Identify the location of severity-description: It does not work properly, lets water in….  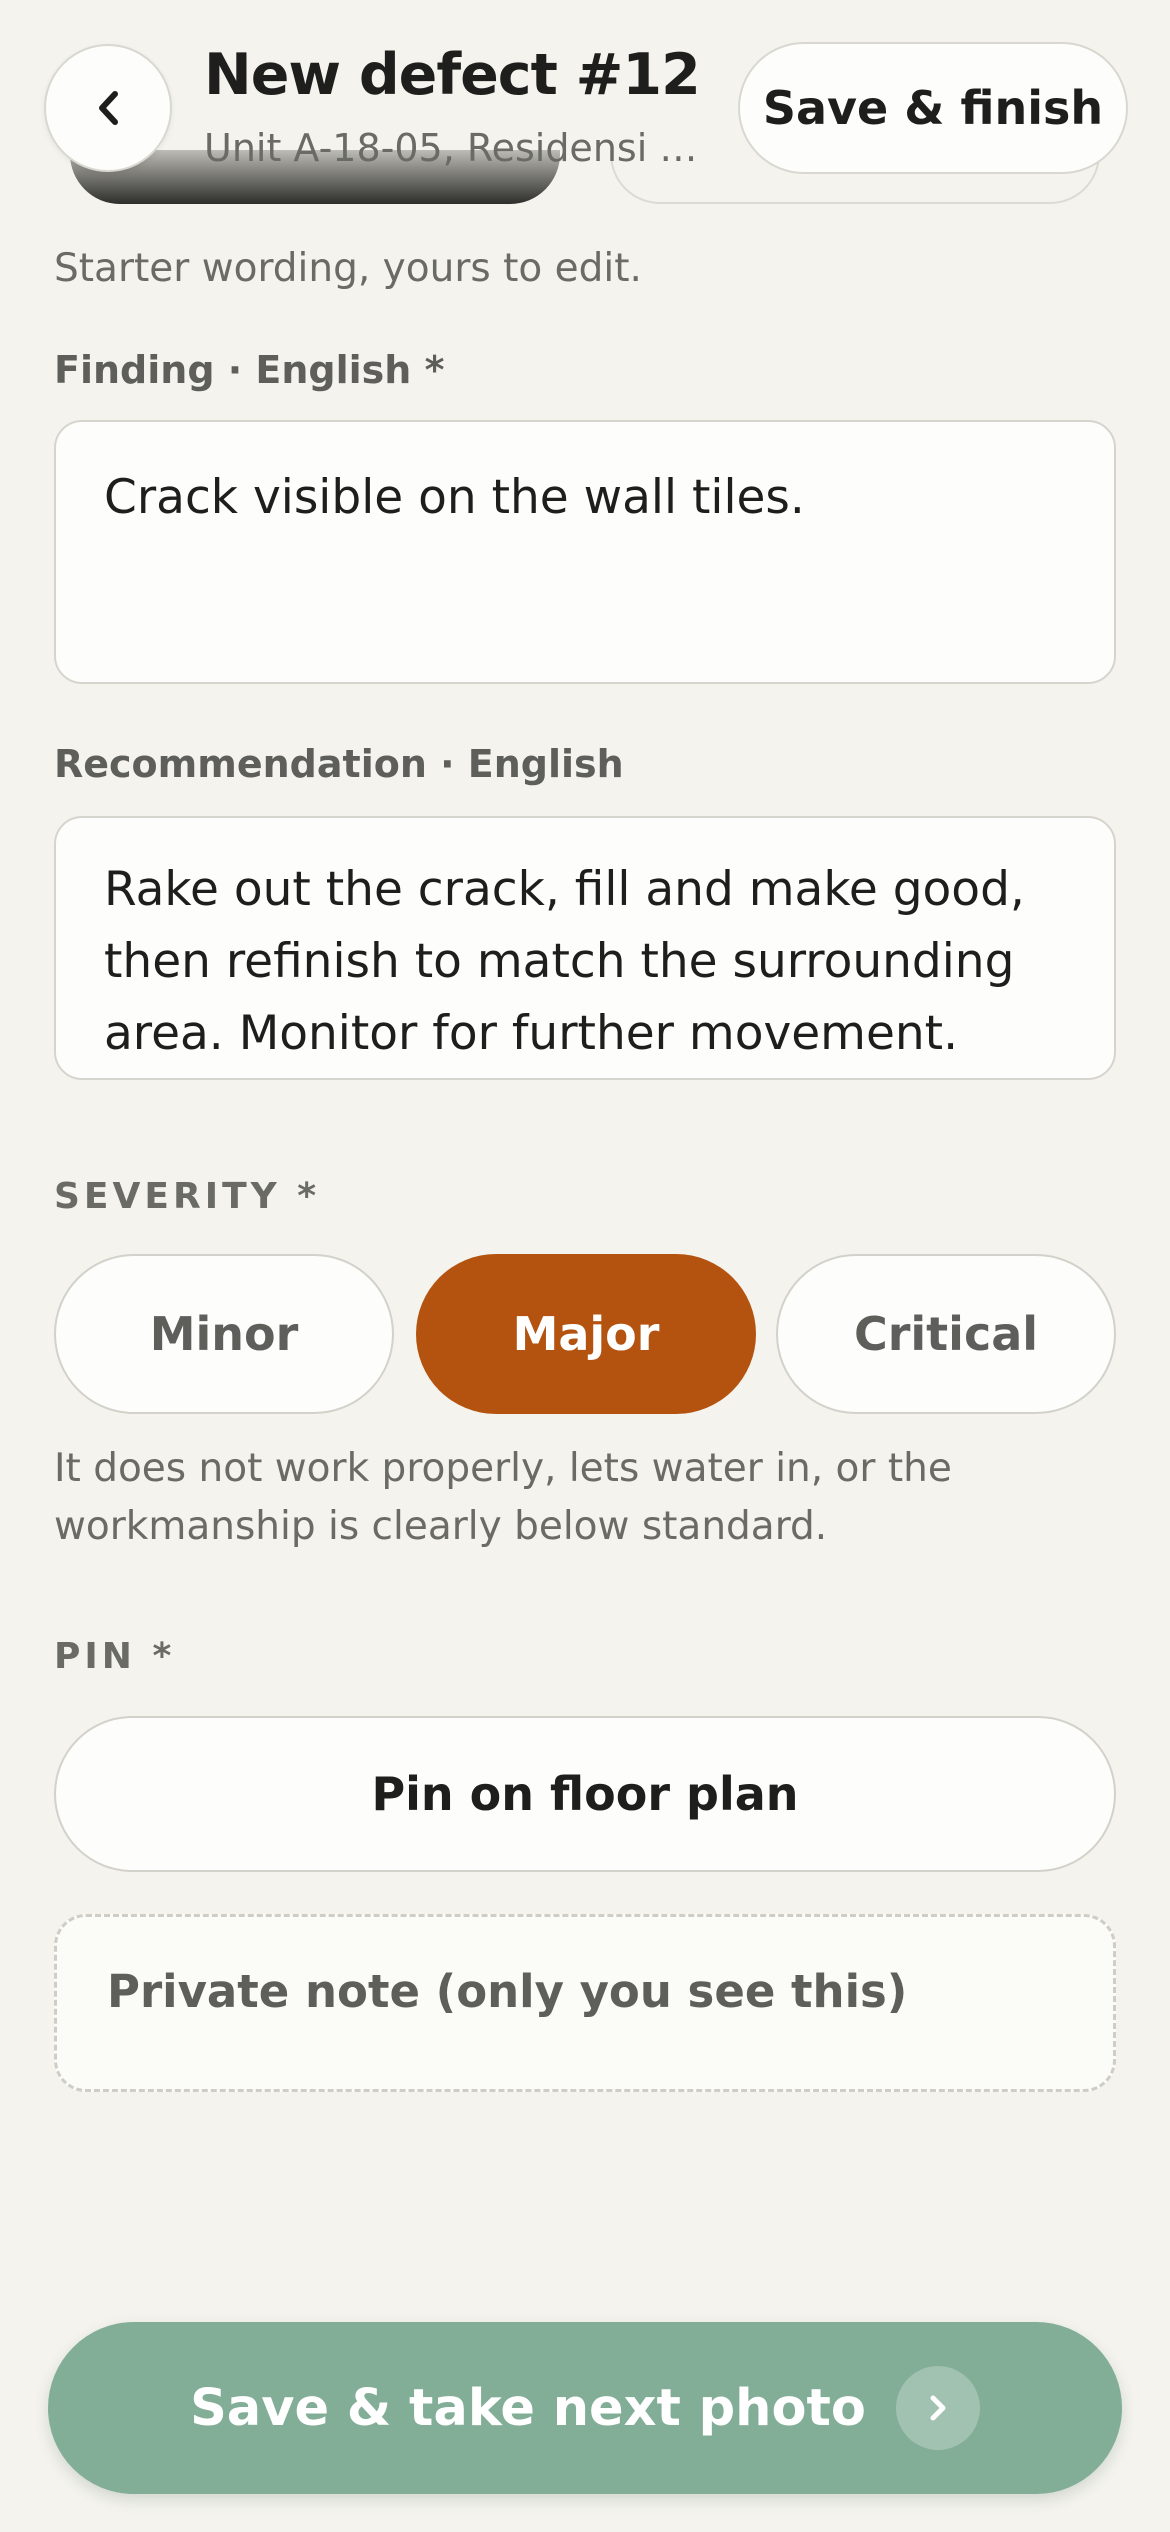
(503, 1497).